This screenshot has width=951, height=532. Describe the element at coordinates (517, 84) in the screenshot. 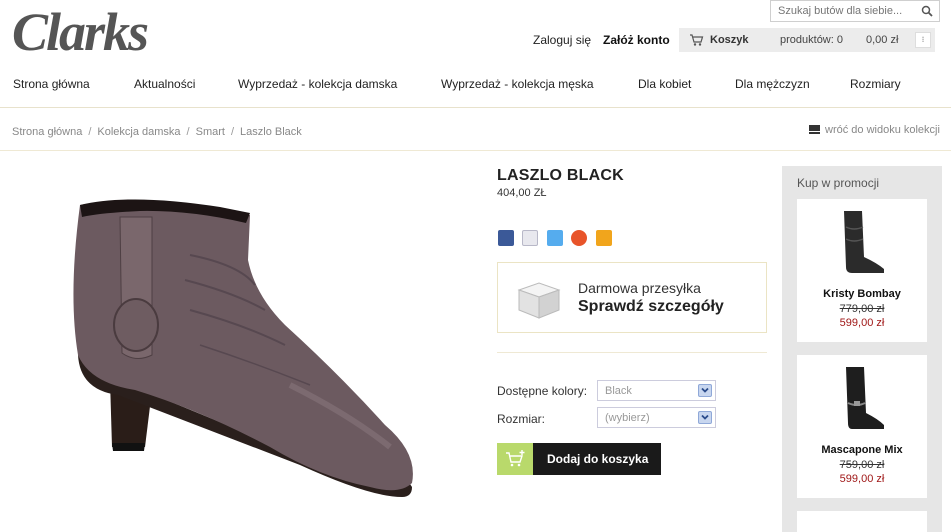

I see `nav-item-sale-men: Wyprzedaż - kolekcja męska` at that location.